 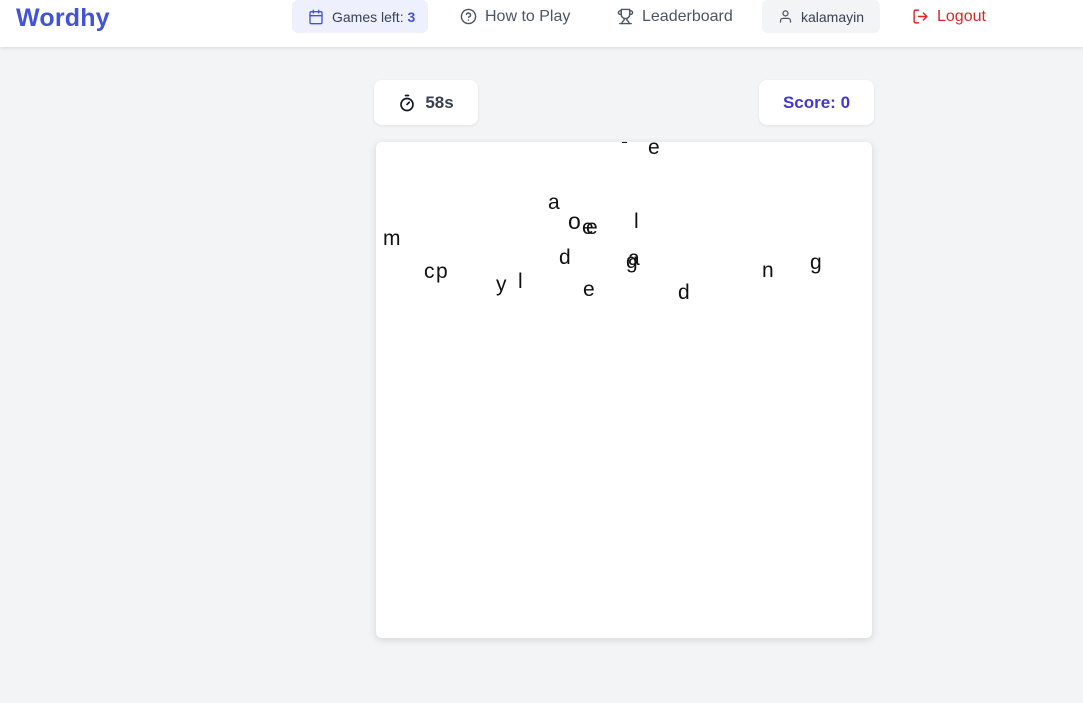 I want to click on how-to-play-link: How to Play, so click(x=515, y=16).